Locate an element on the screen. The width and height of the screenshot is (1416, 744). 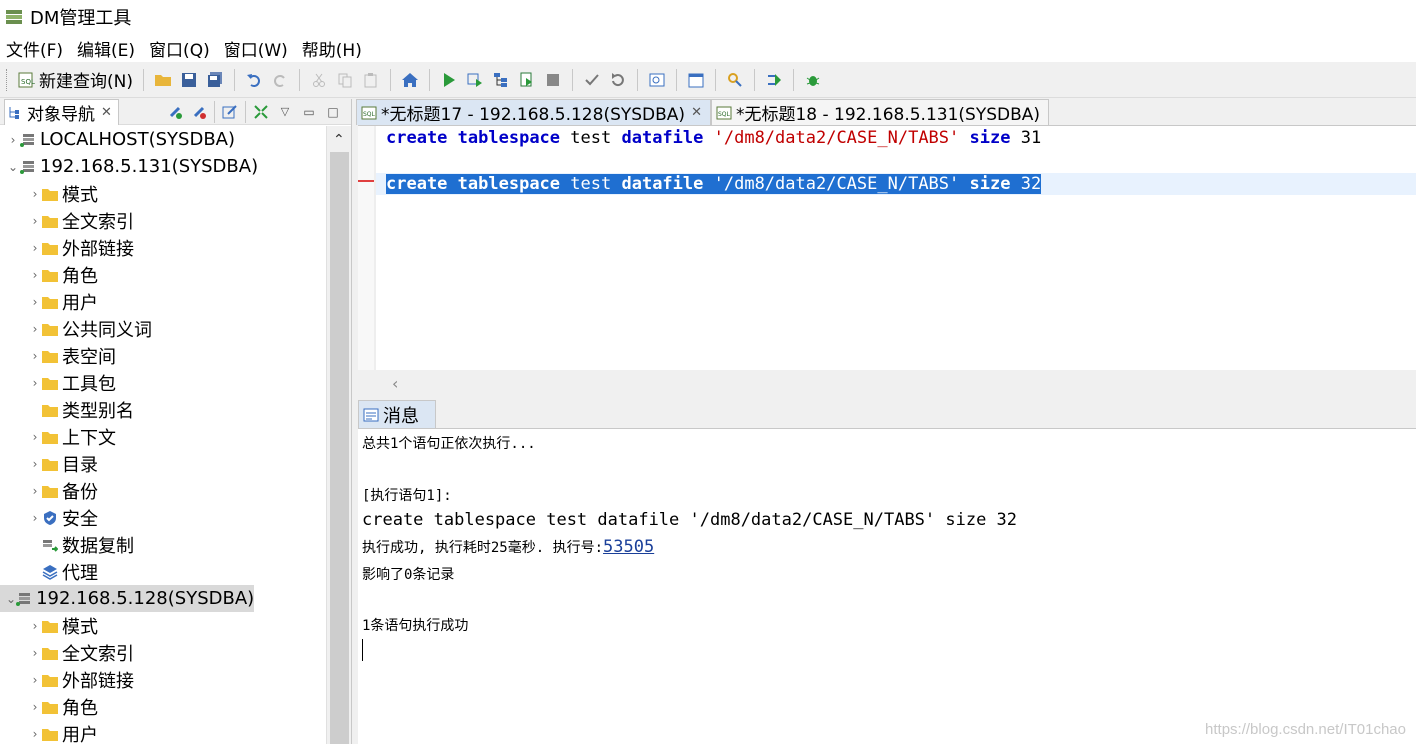
explain-plan-icon is located at coordinates (501, 80).